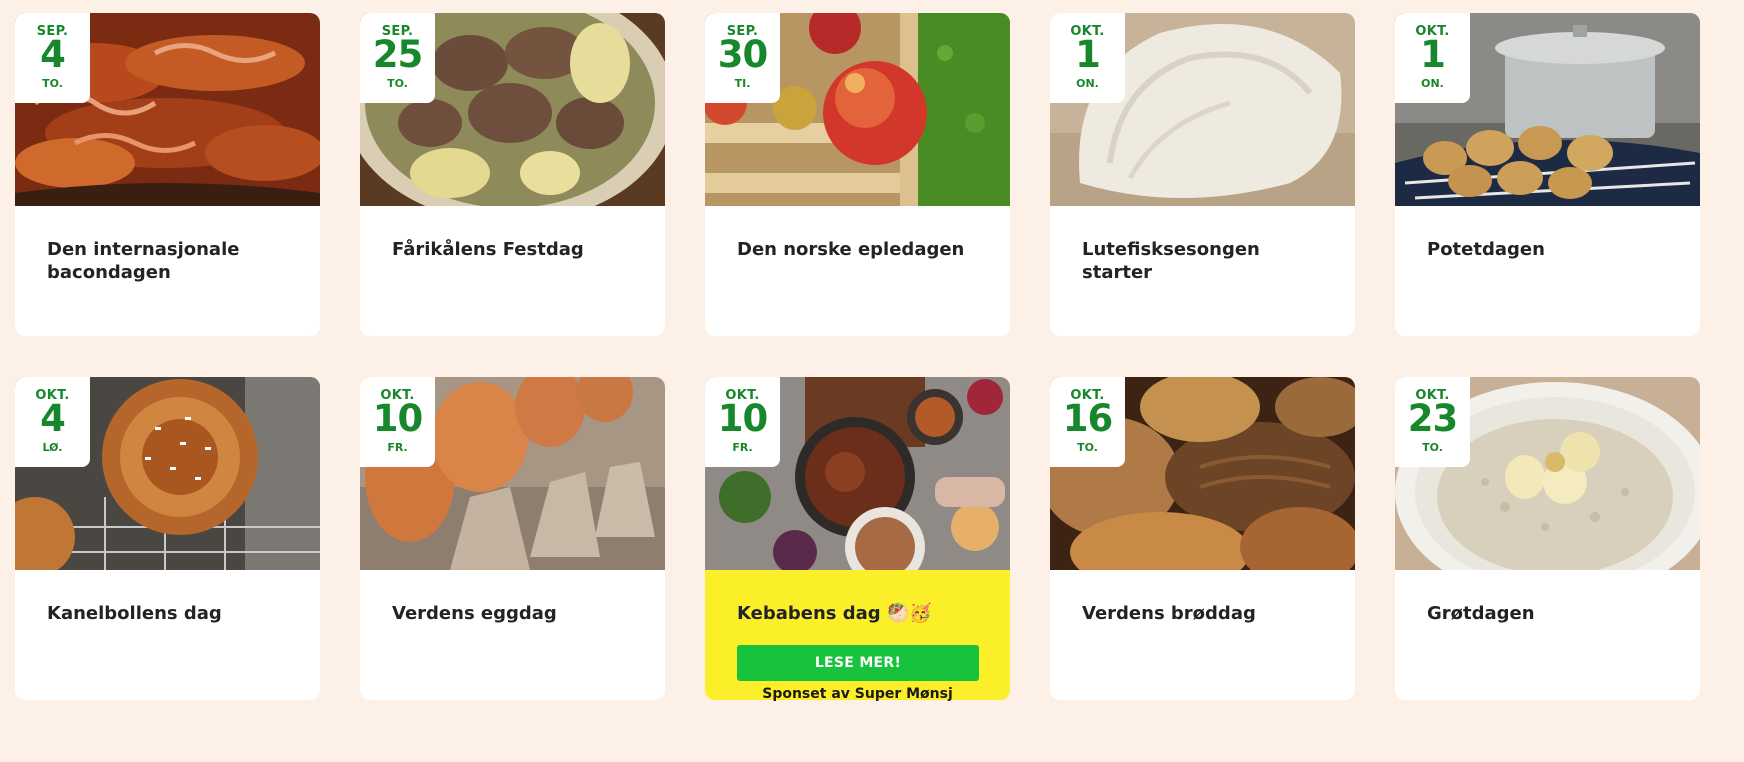 The image size is (1744, 762). Describe the element at coordinates (1208, 613) in the screenshot. I see `event-title: Verdens brøddag` at that location.